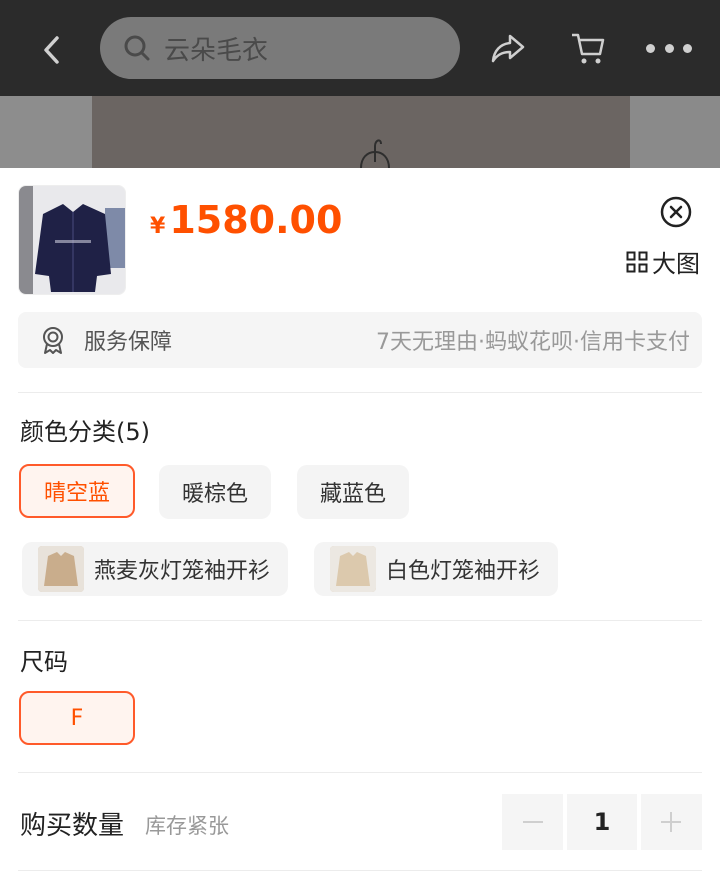 Image resolution: width=720 pixels, height=874 pixels. What do you see at coordinates (137, 48) in the screenshot?
I see `search-icon` at bounding box center [137, 48].